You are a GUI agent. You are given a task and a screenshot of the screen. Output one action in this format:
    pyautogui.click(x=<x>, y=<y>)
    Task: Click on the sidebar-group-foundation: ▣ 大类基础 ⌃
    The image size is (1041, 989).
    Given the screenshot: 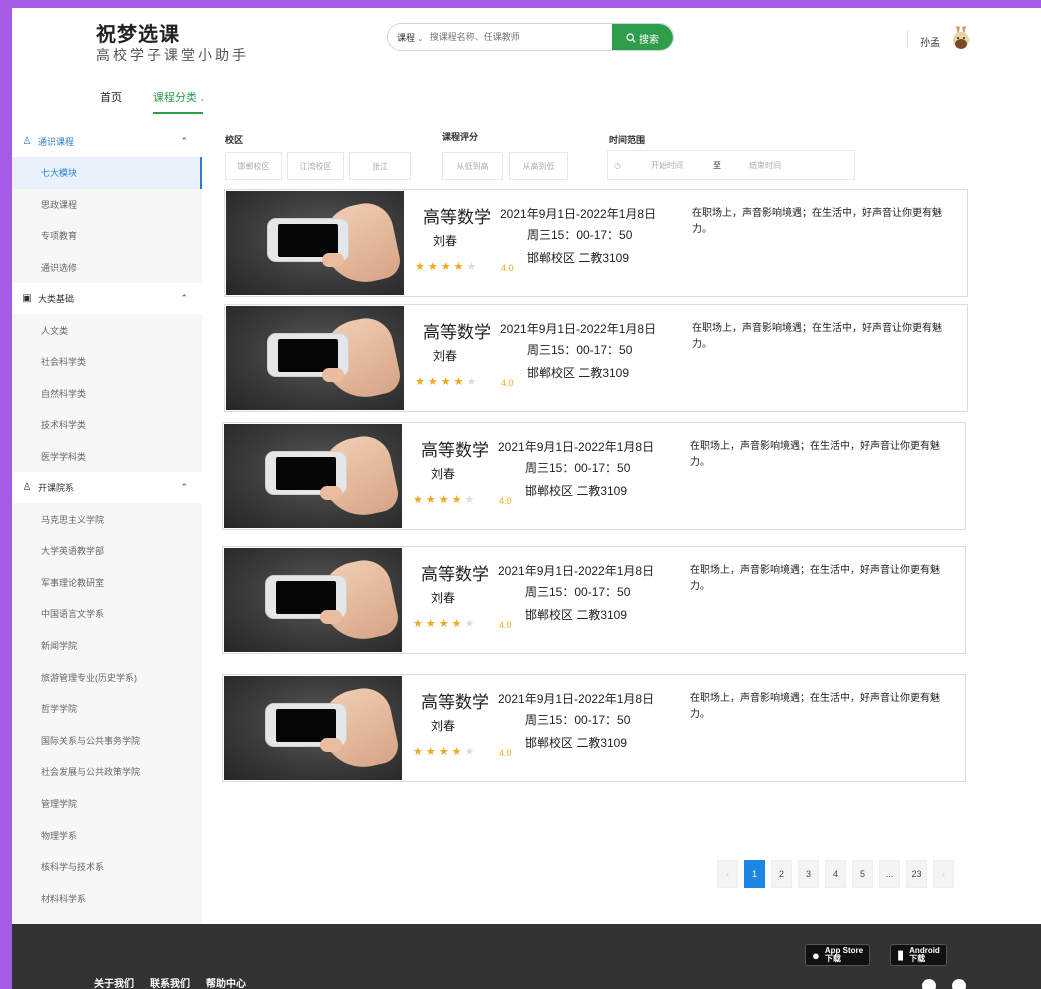 What is the action you would take?
    pyautogui.click(x=107, y=299)
    